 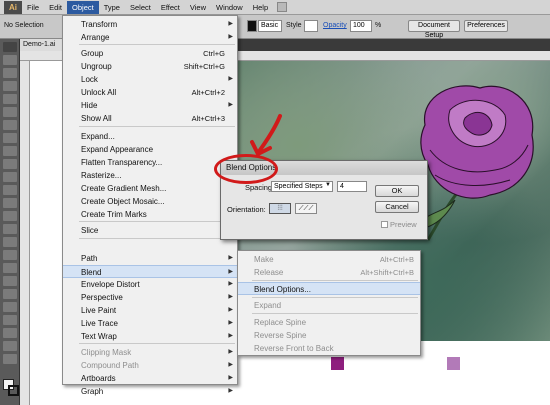 What do you see at coordinates (150, 284) in the screenshot?
I see `object-menu-item-envelope-distort: Envelope Distort ▶` at bounding box center [150, 284].